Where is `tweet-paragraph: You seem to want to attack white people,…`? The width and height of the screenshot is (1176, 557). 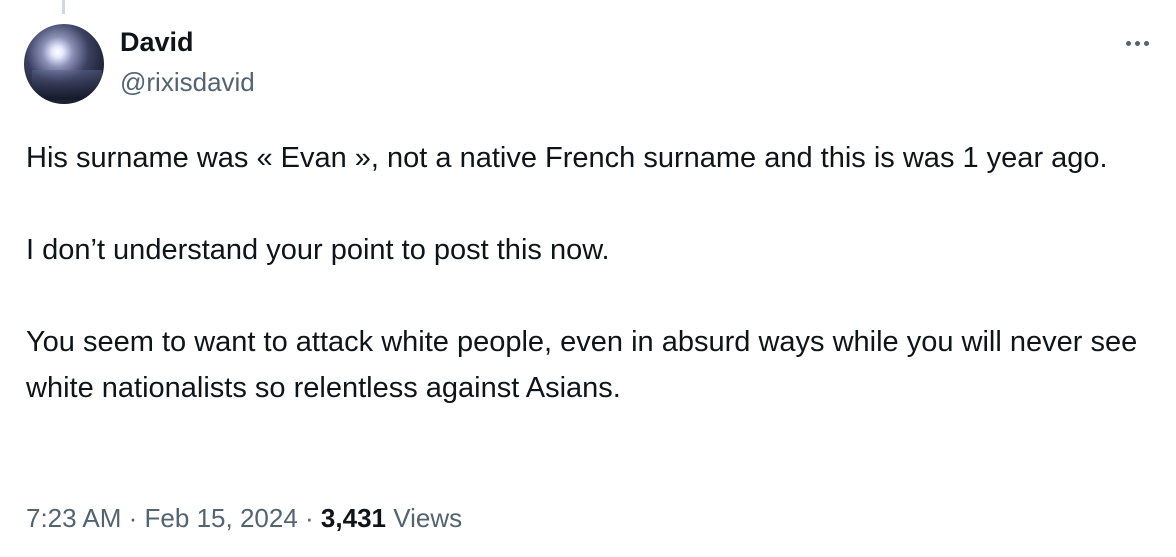 tweet-paragraph: You seem to want to attack white people,… is located at coordinates (582, 365).